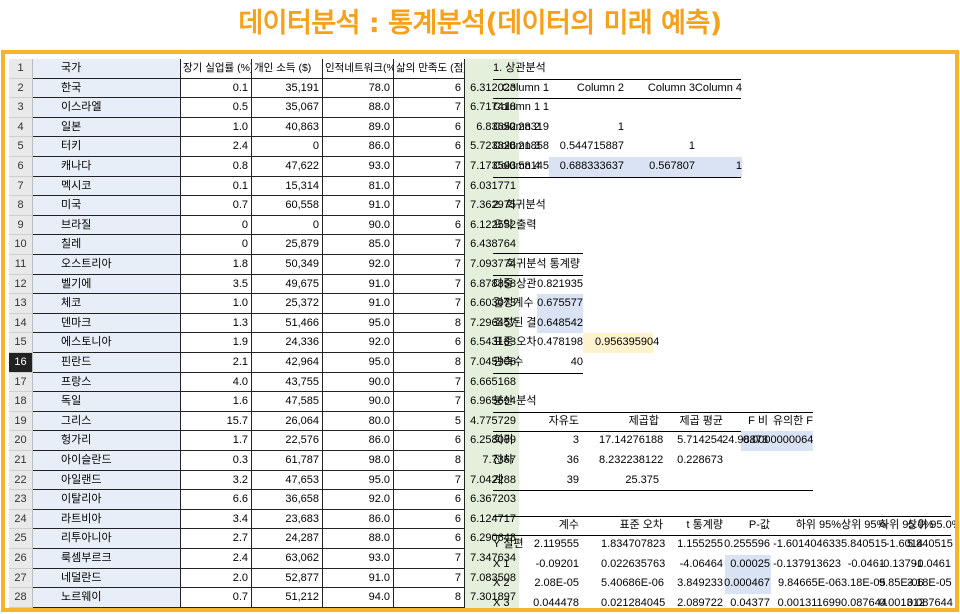  I want to click on data-cell: 2.4, so click(216, 147).